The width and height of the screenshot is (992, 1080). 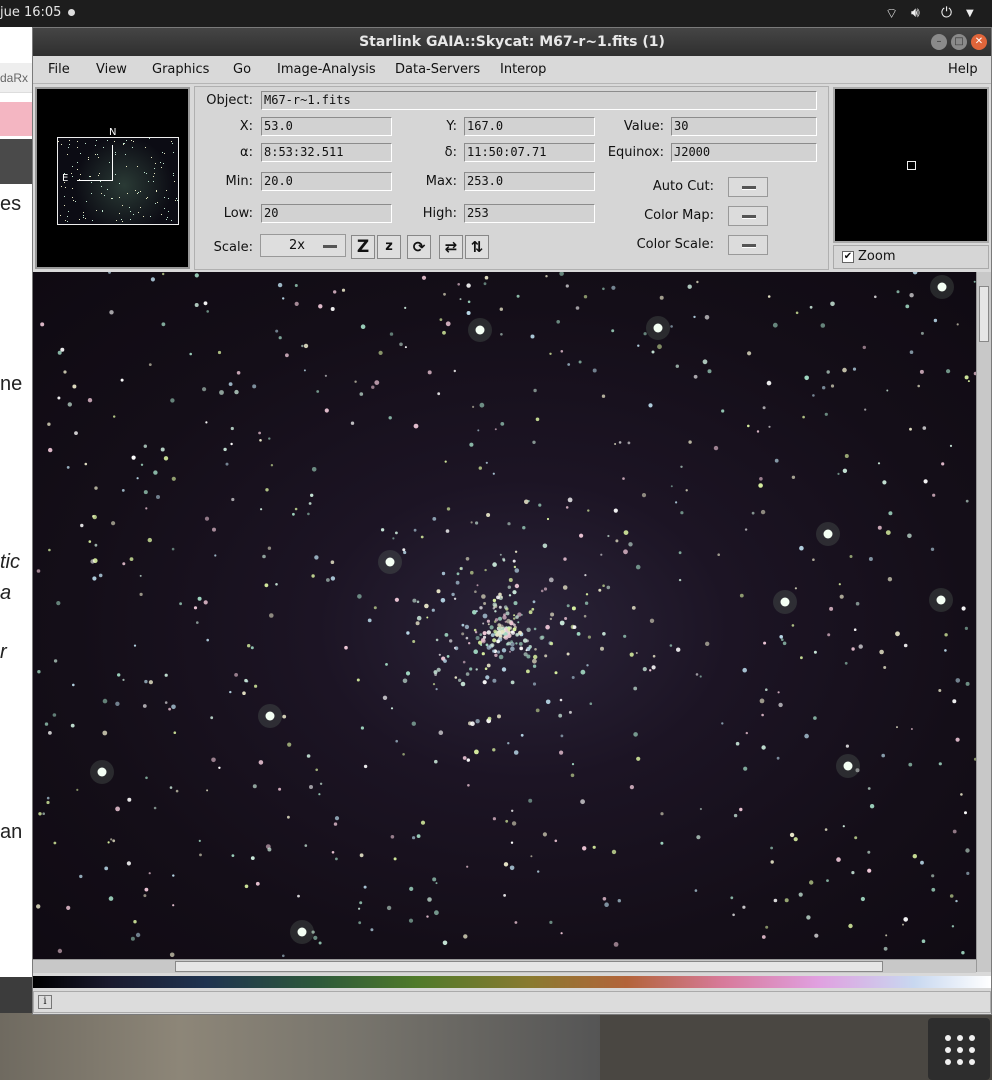 I want to click on high-field: 253, so click(x=529, y=213).